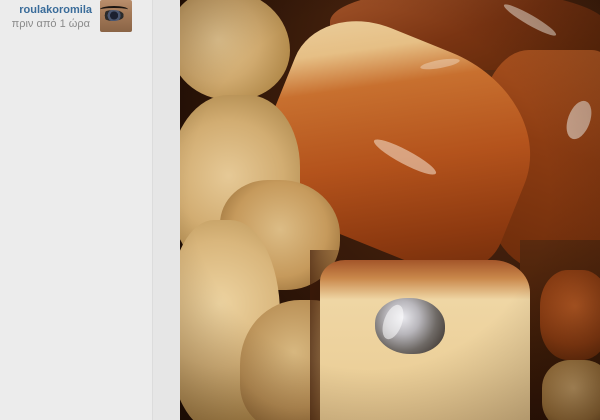 This screenshot has height=420, width=600. I want to click on post-header: roulakoromila πριν από 1 ώρα, so click(76, 18).